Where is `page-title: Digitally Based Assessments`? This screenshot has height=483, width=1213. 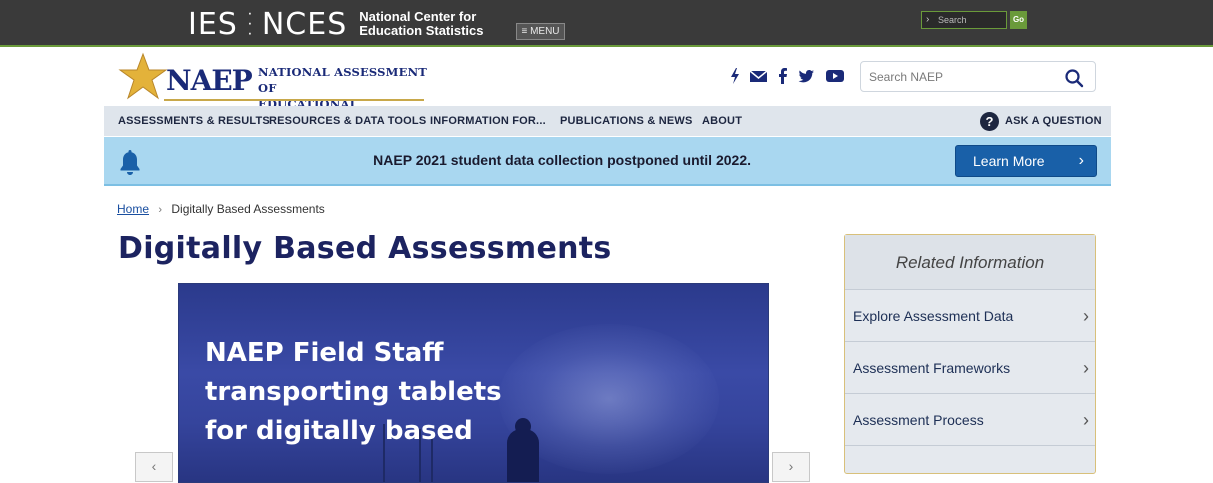
page-title: Digitally Based Assessments is located at coordinates (365, 248).